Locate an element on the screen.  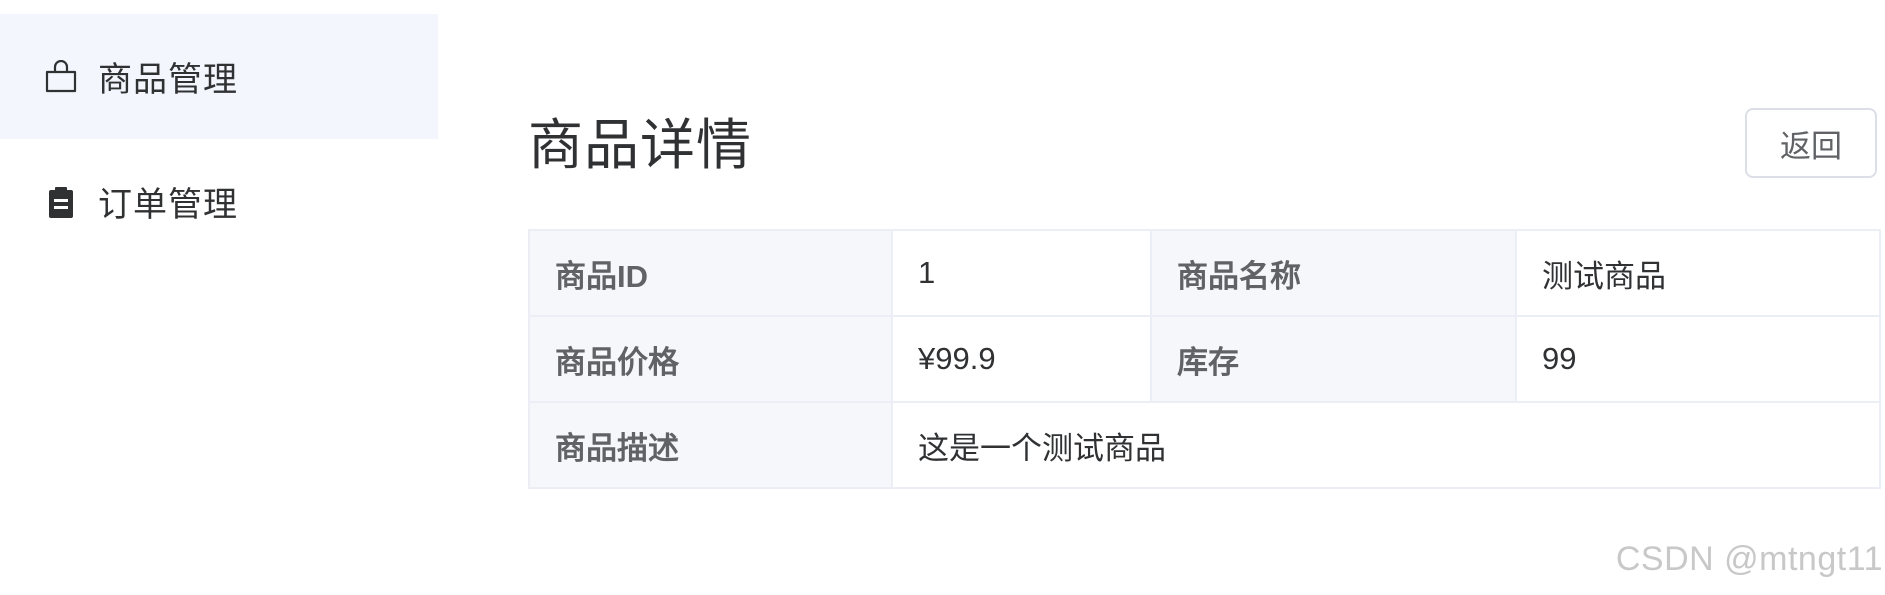
product-stock-label: 库存 is located at coordinates (1333, 359).